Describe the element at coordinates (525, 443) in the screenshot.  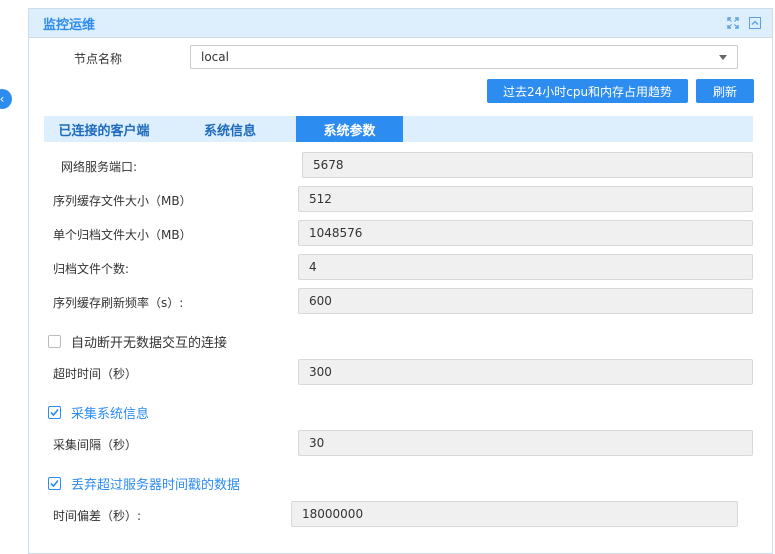
I see `collect-interval-input: 30` at that location.